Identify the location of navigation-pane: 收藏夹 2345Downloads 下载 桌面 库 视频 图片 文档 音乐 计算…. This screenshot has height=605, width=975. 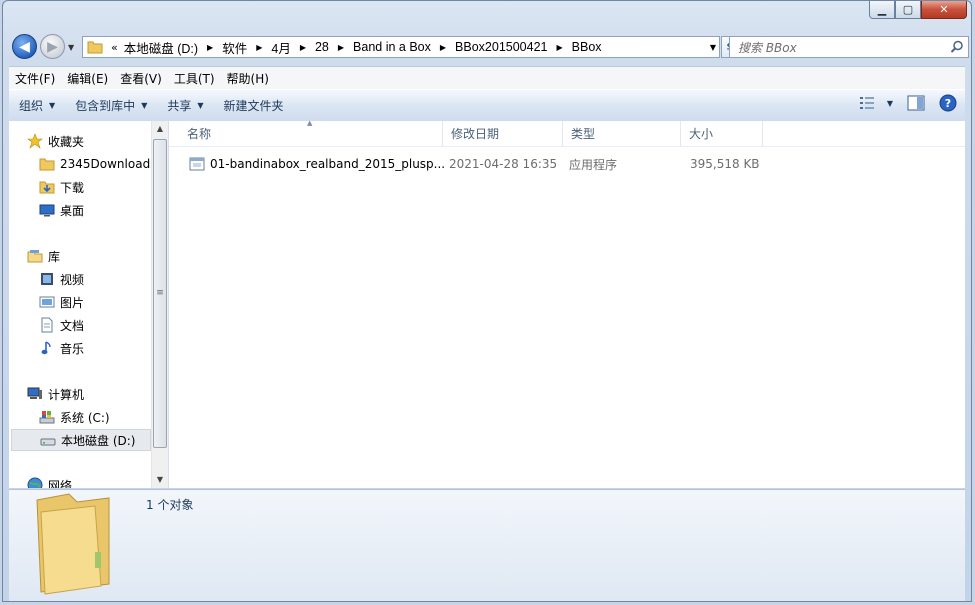
(89, 304).